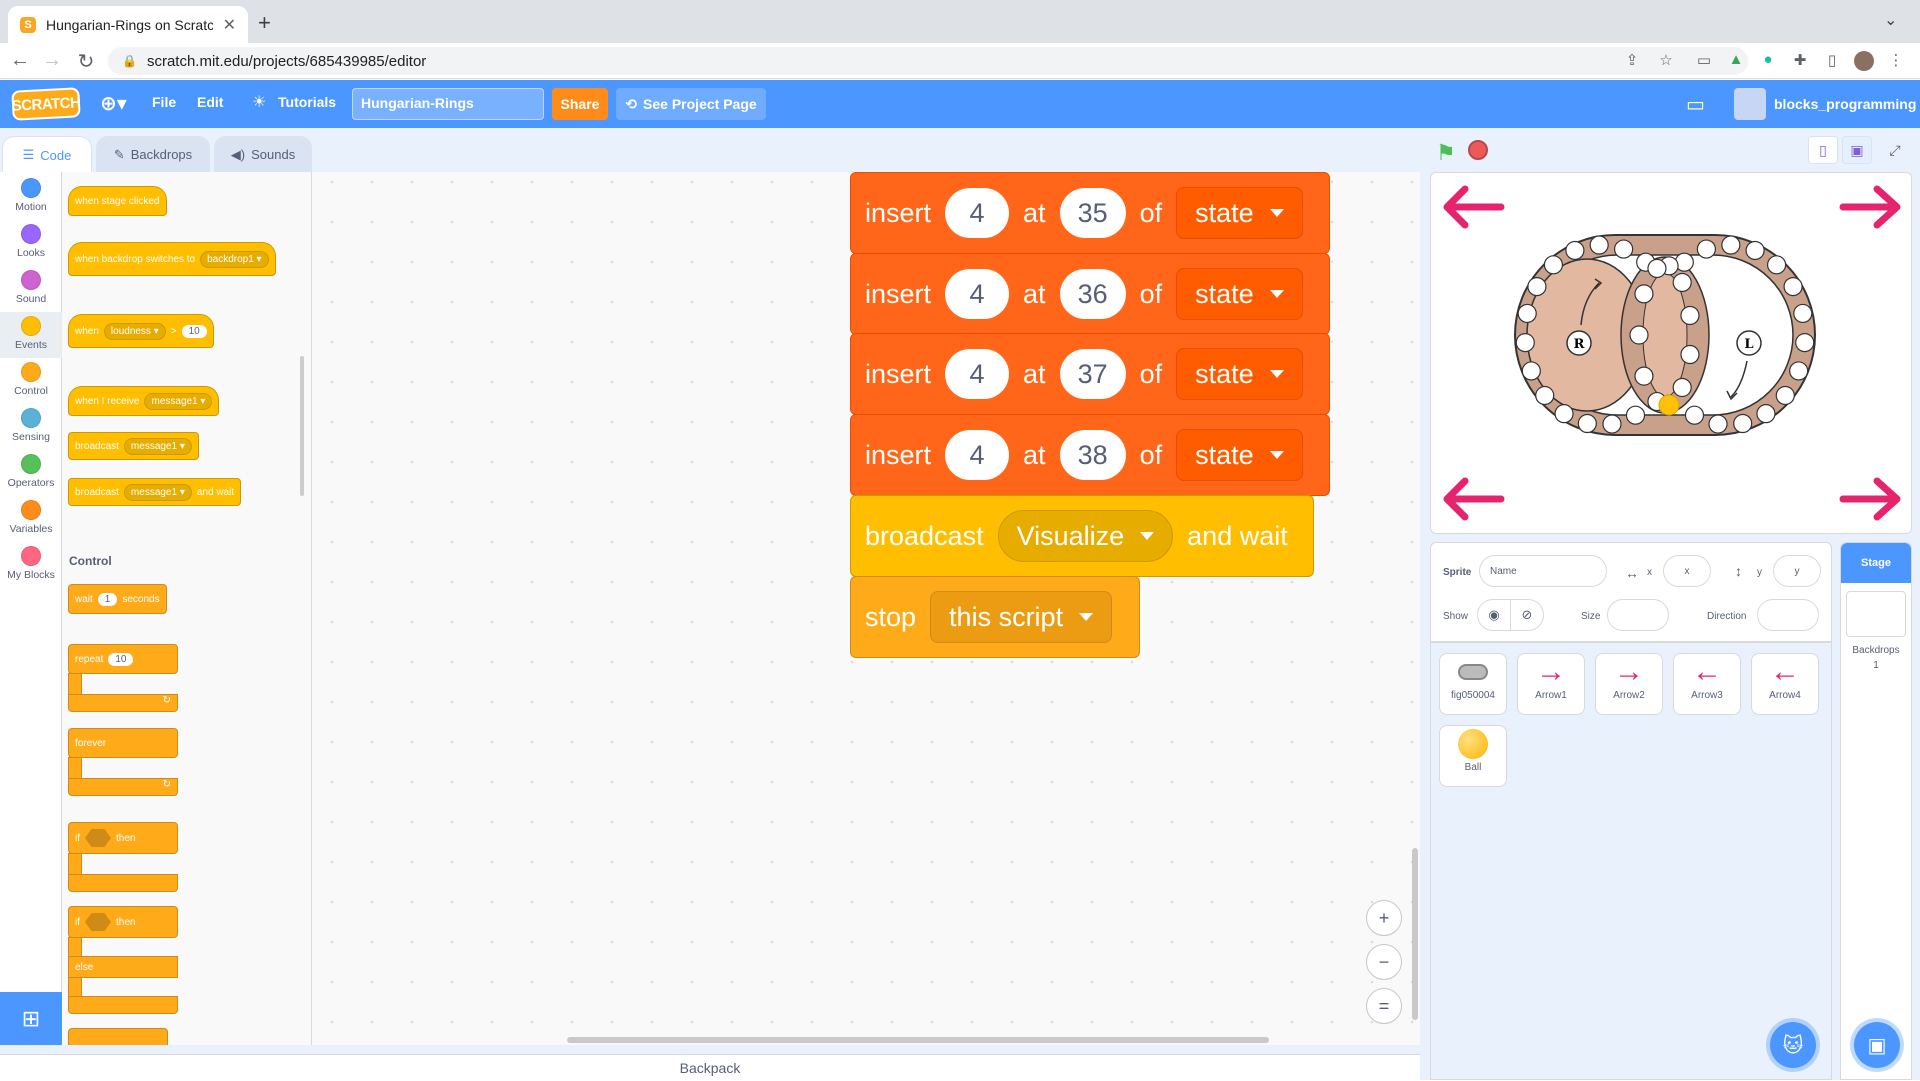  I want to click on tutorials-lightbulb-icon: ☀, so click(259, 102).